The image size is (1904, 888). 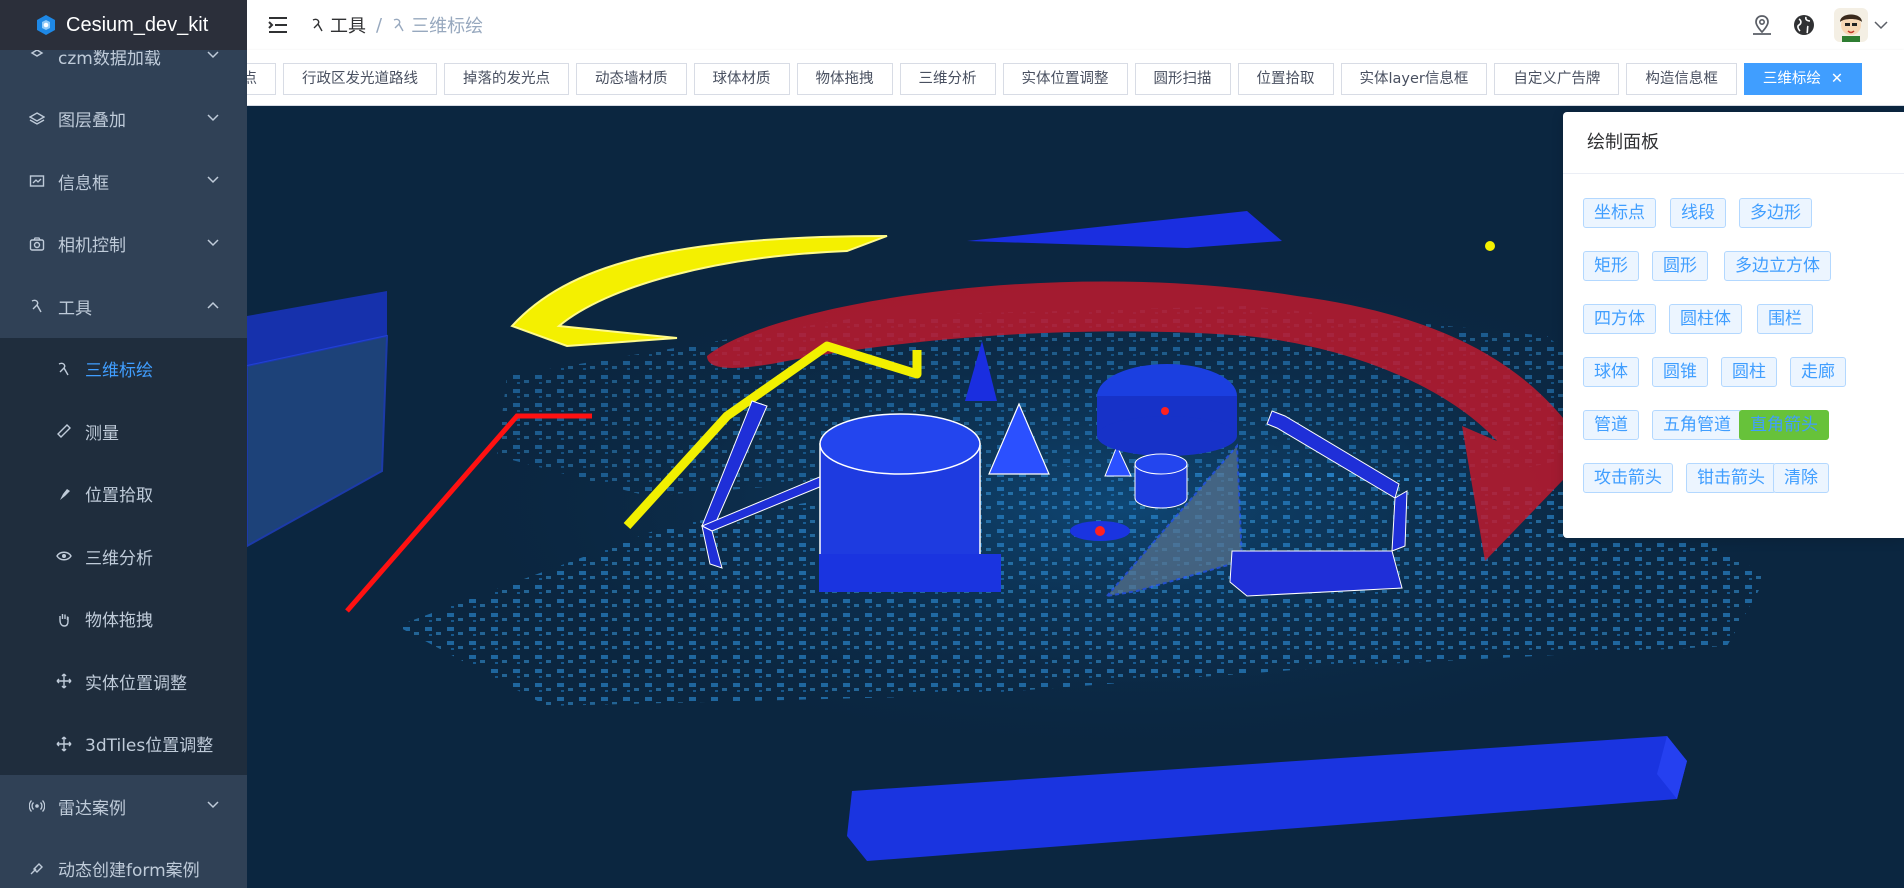 What do you see at coordinates (1680, 372) in the screenshot?
I see `draw-cone-button: 圆锥` at bounding box center [1680, 372].